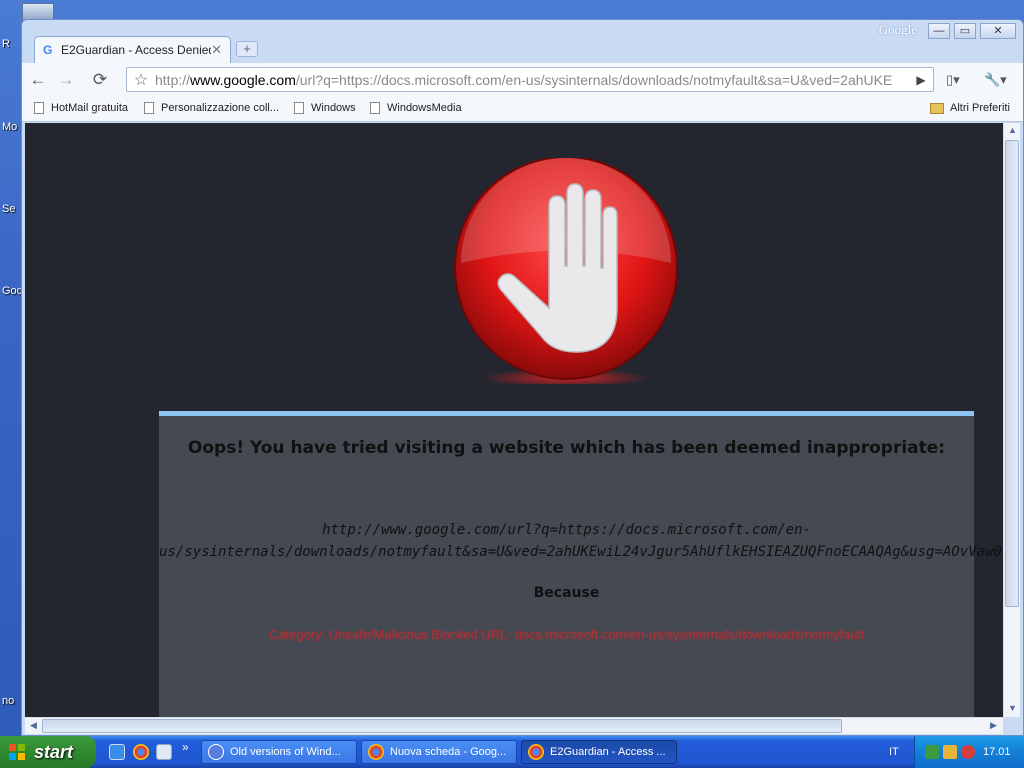 Image resolution: width=1024 pixels, height=768 pixels. What do you see at coordinates (566, 593) in the screenshot?
I see `because-label: Because` at bounding box center [566, 593].